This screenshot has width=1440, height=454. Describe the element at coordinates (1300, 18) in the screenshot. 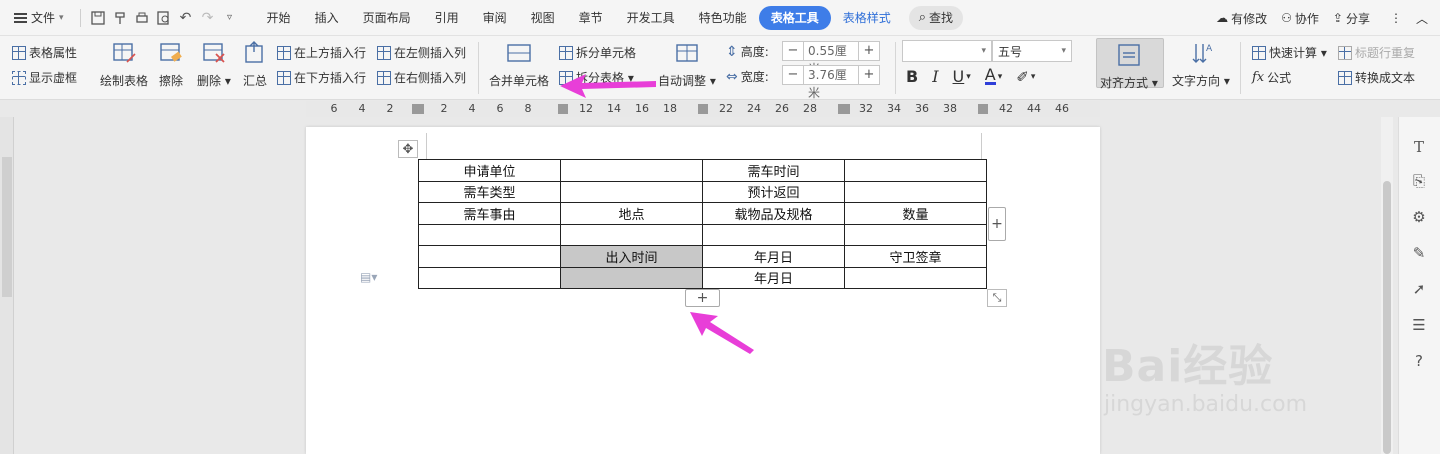

I see `collab-button: ⚇ 协作` at that location.